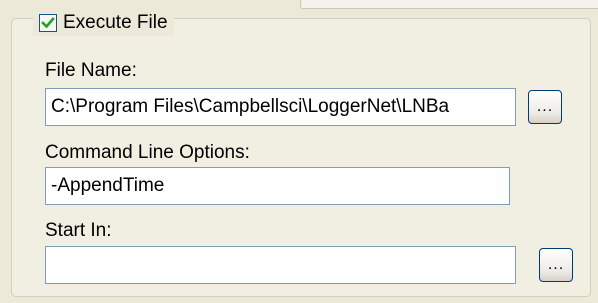  I want to click on check-mark-icon, so click(48, 23).